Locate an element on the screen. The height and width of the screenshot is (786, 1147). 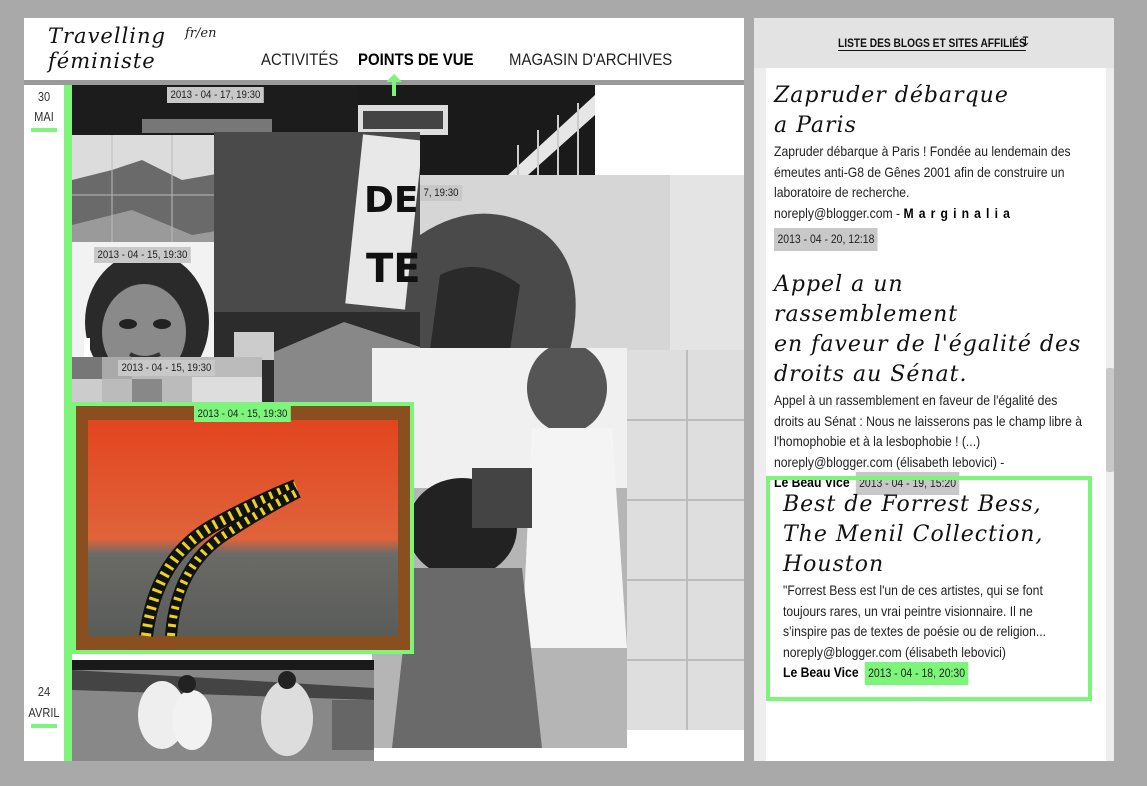
entry-title-line: Appel a un rassemblement is located at coordinates (866, 299).